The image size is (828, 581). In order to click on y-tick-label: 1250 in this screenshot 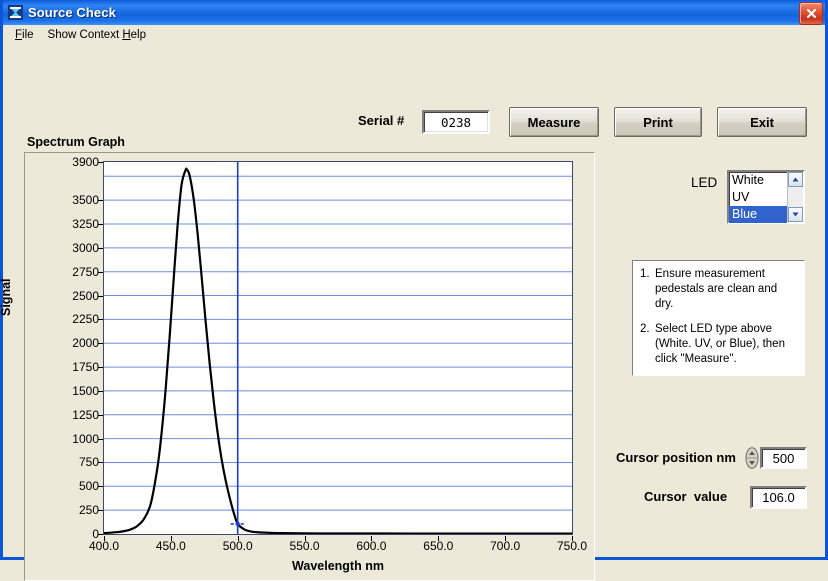, I will do `click(85, 414)`.